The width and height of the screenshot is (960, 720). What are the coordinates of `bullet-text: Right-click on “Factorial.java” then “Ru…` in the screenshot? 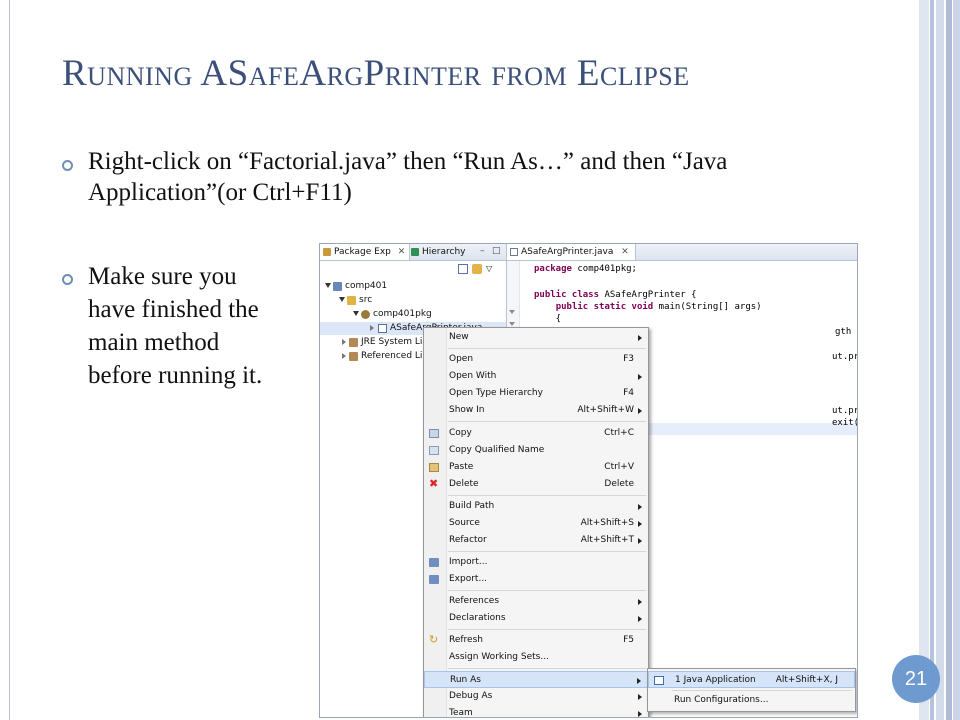 It's located at (408, 177).